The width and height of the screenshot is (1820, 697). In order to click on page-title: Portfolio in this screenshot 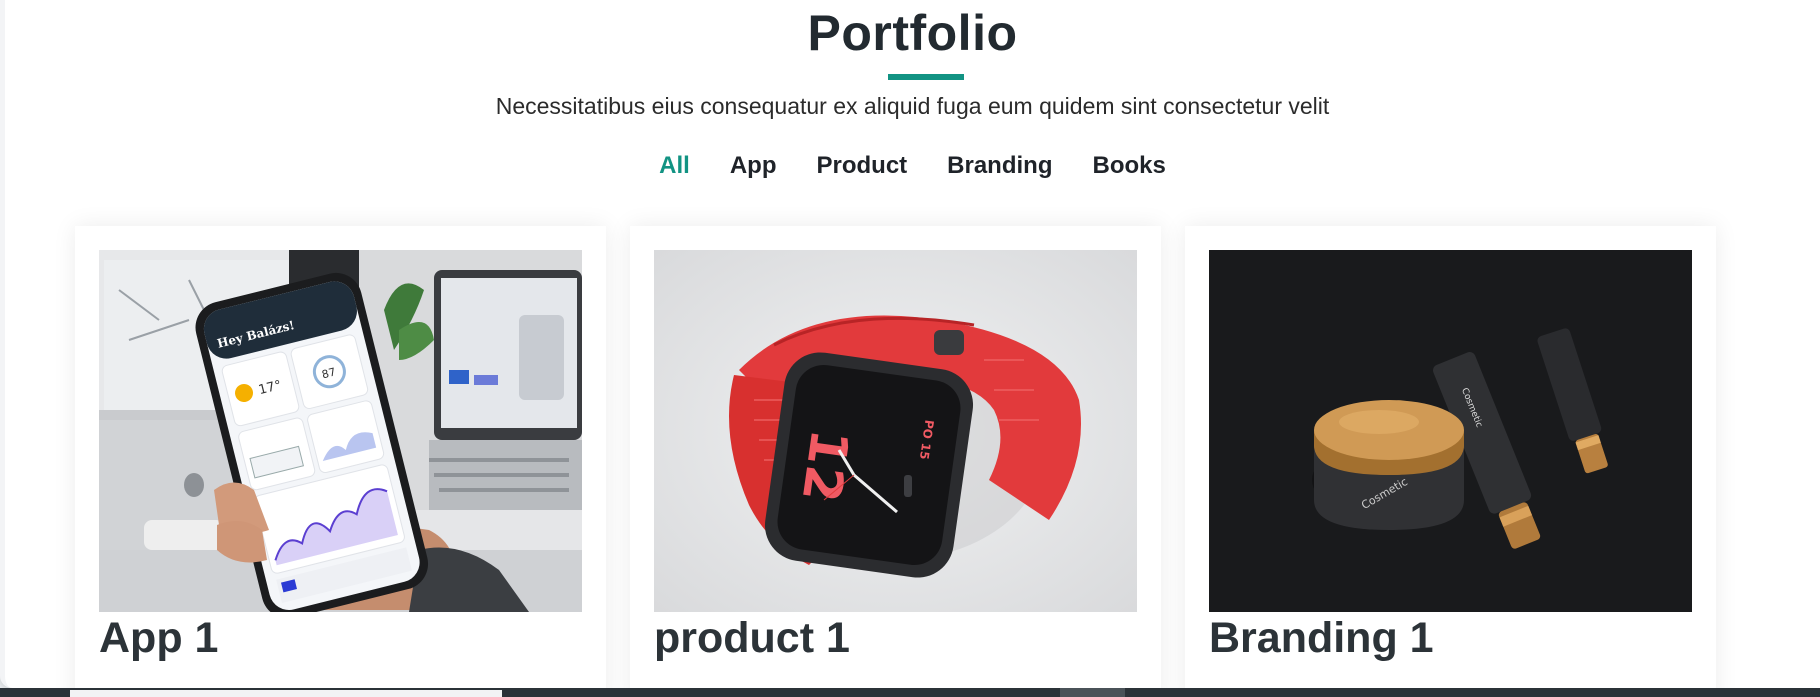, I will do `click(912, 33)`.